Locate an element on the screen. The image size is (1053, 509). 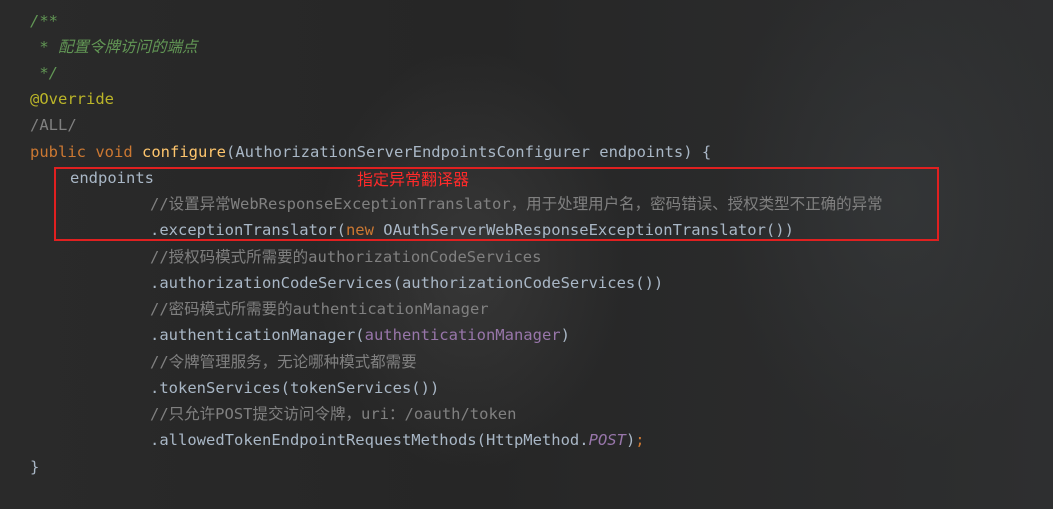
keyword-void: void is located at coordinates (118, 152).